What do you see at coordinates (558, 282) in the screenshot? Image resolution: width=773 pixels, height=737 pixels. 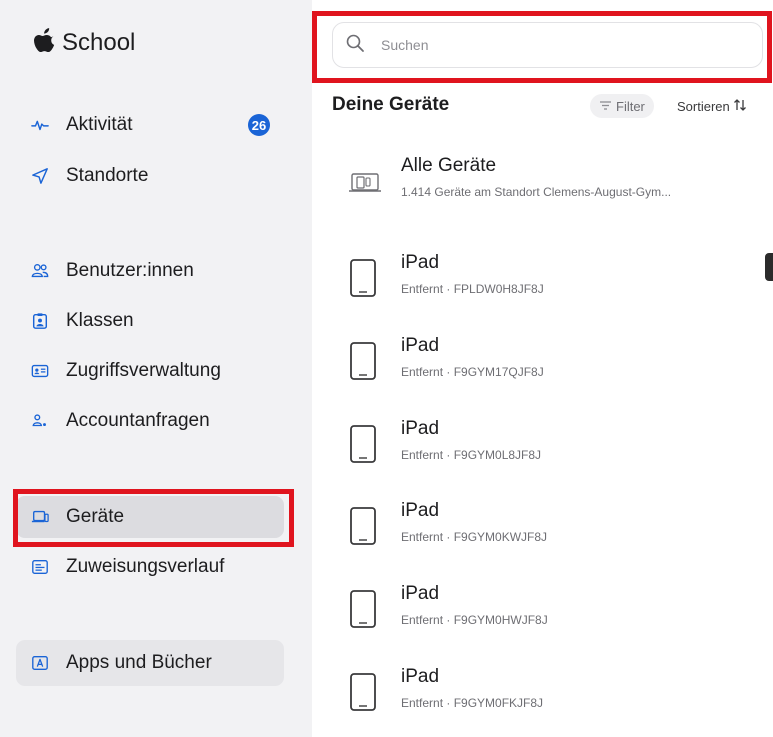 I see `device-row: iPad Entfernt · FPLDW0H8JF8J` at bounding box center [558, 282].